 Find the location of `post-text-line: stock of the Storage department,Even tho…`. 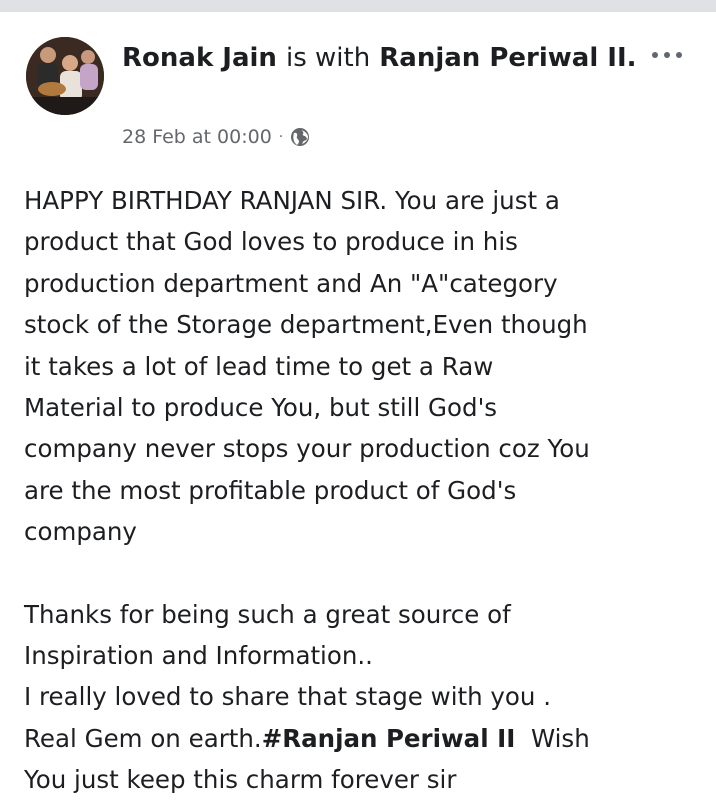

post-text-line: stock of the Storage department,Even tho… is located at coordinates (306, 325).